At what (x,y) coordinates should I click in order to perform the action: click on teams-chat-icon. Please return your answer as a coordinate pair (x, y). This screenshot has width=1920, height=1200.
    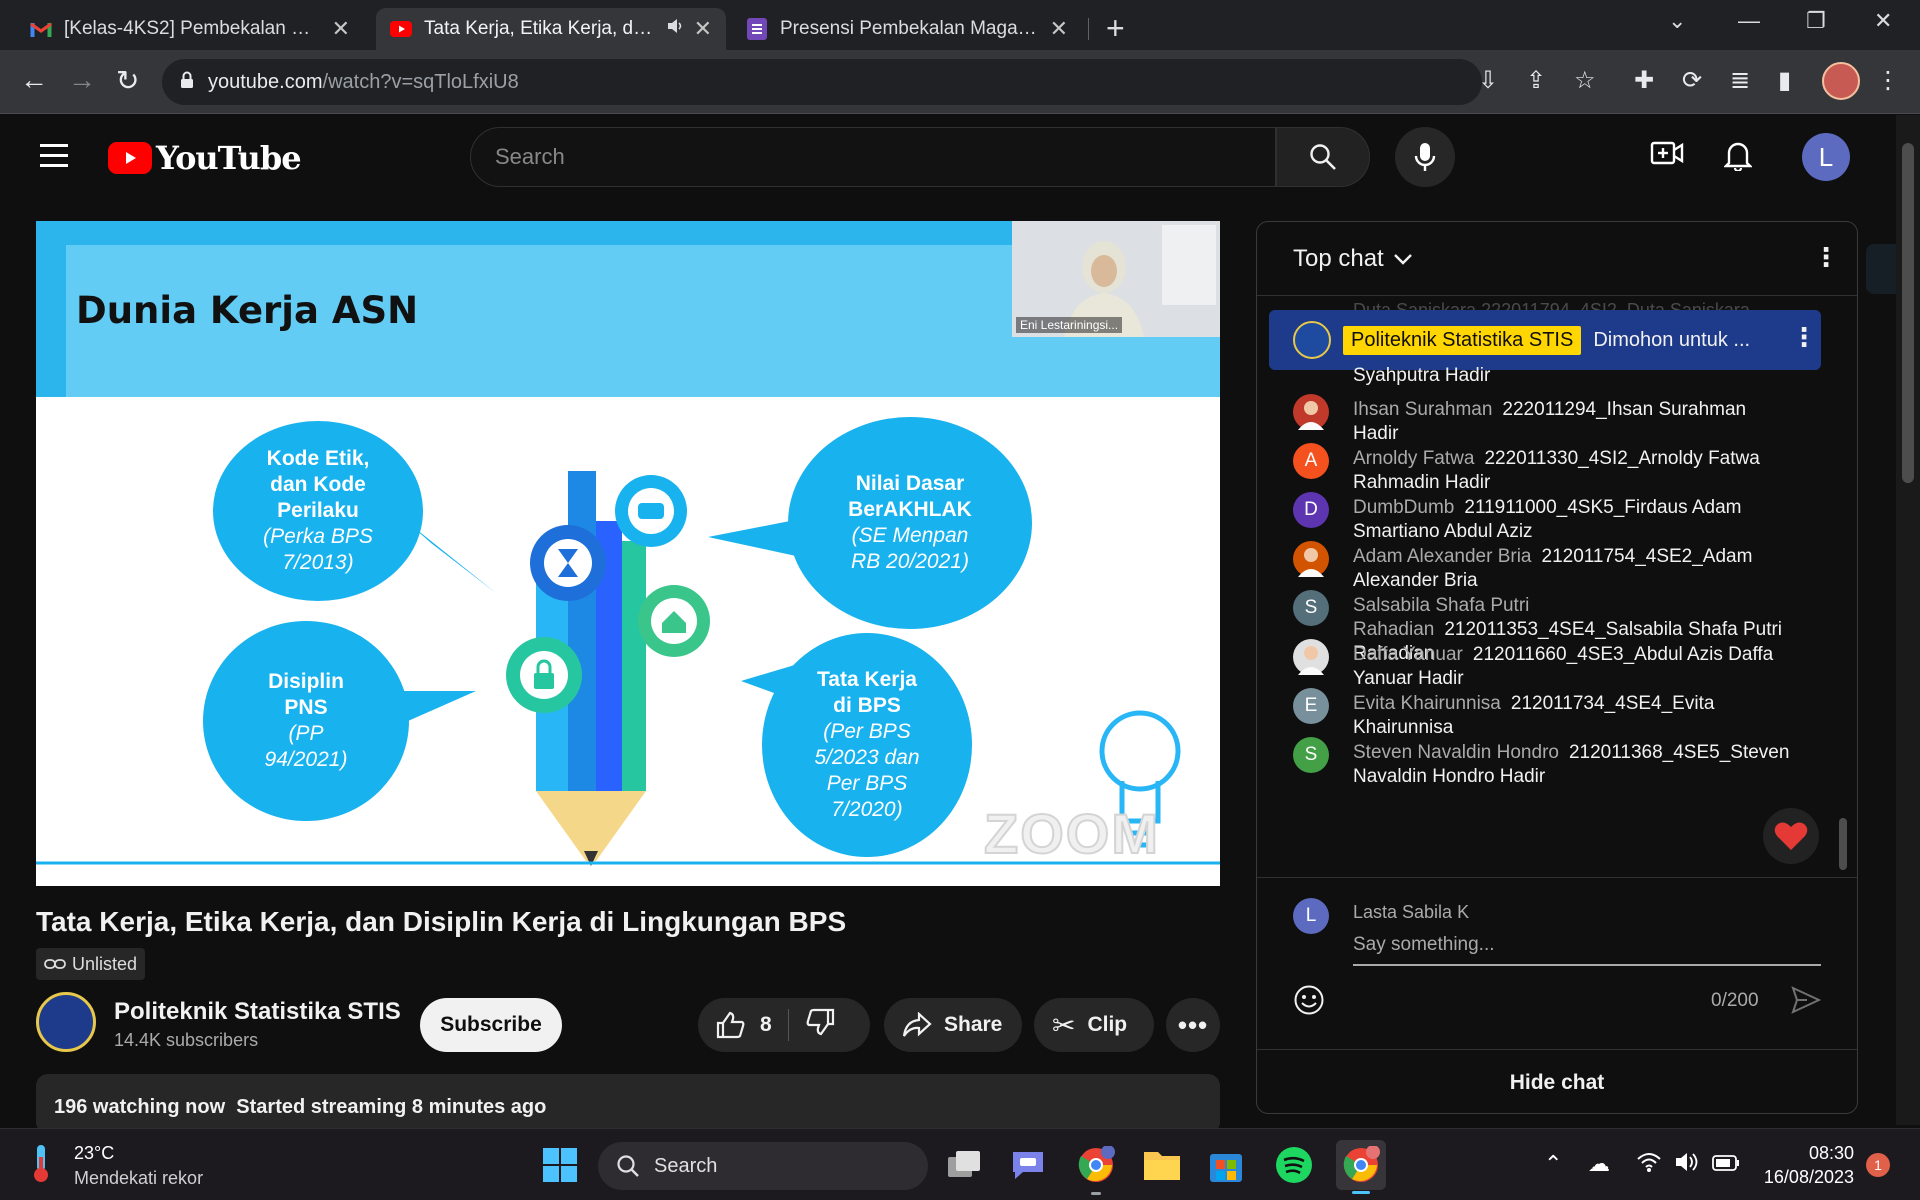
    Looking at the image, I should click on (1028, 1165).